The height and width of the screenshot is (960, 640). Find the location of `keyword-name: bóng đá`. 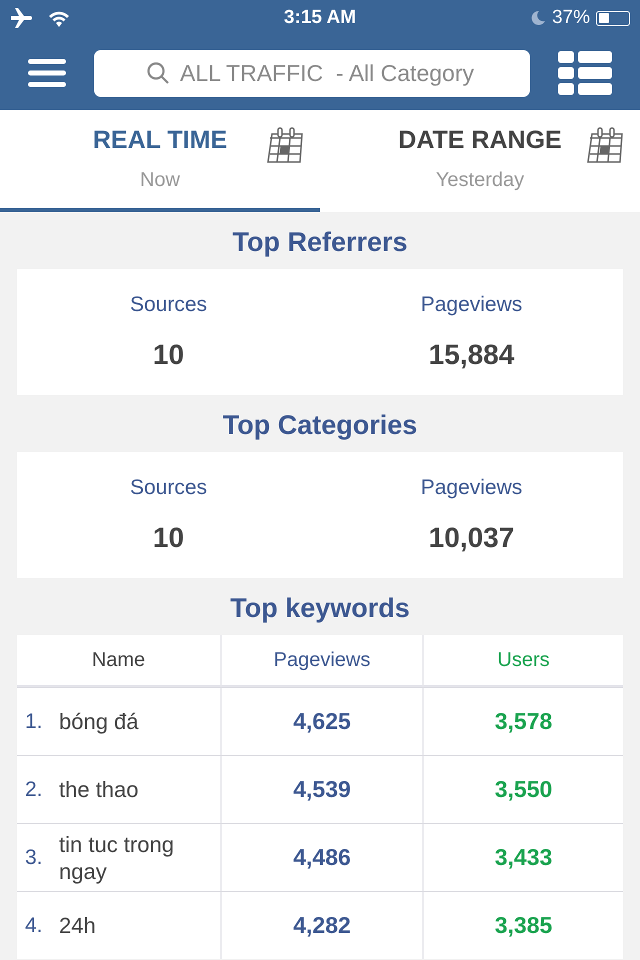

keyword-name: bóng đá is located at coordinates (99, 721).